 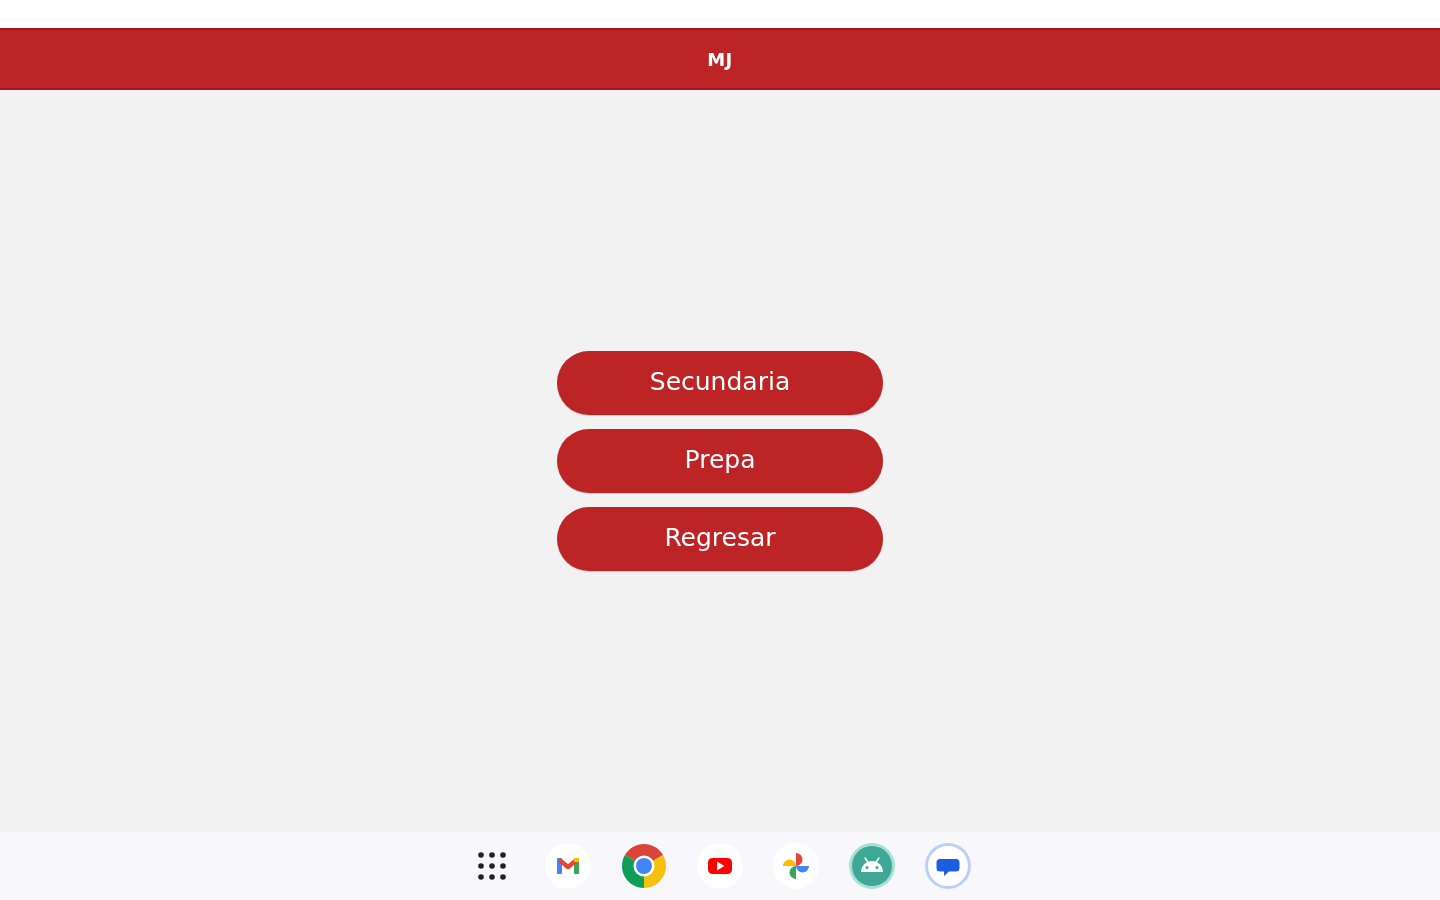 I want to click on browser-icon, so click(x=644, y=866).